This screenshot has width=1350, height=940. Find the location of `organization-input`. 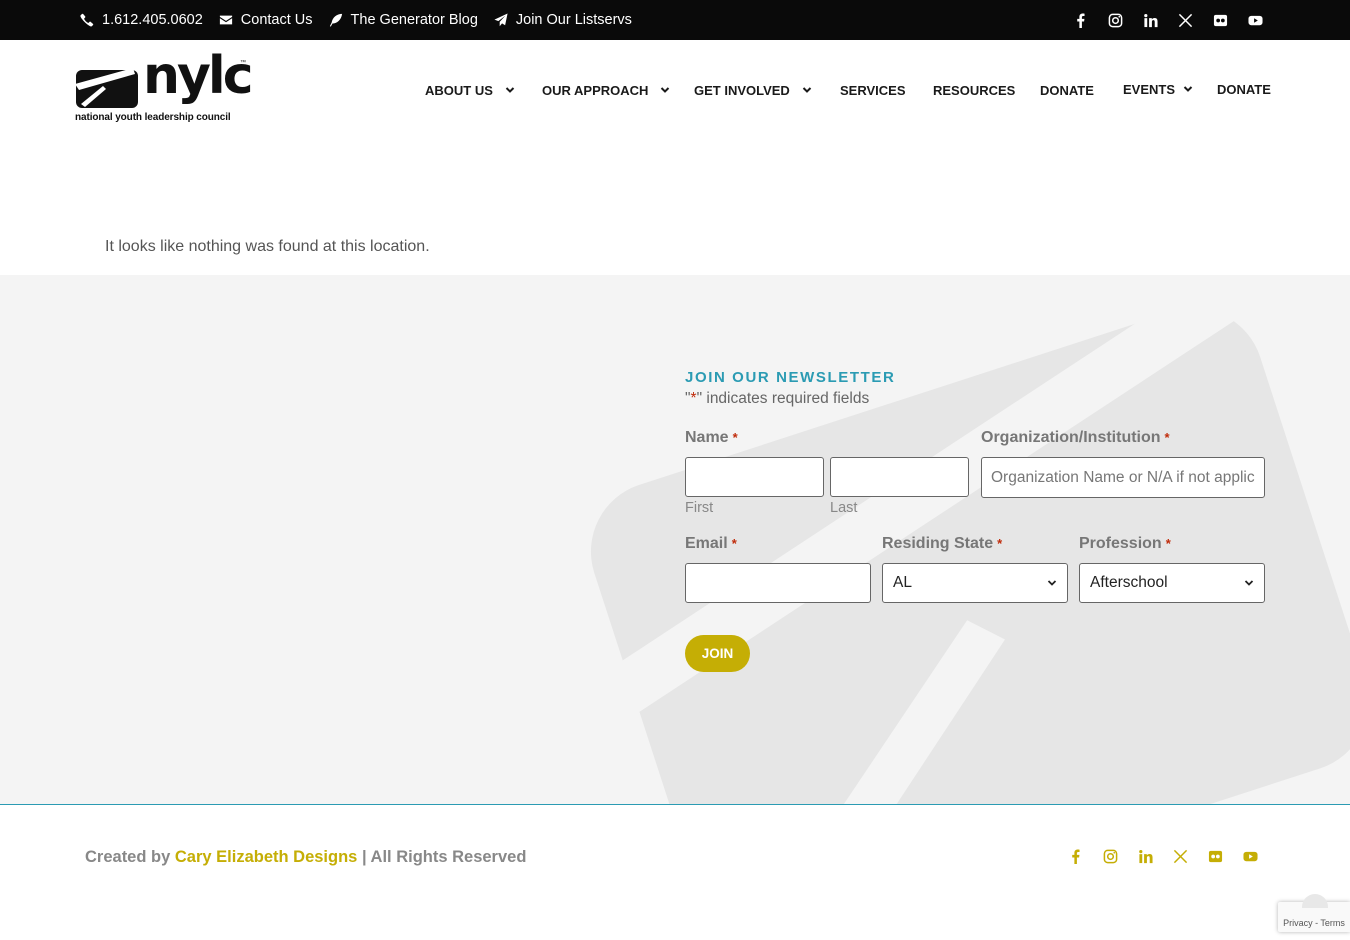

organization-input is located at coordinates (1123, 477).